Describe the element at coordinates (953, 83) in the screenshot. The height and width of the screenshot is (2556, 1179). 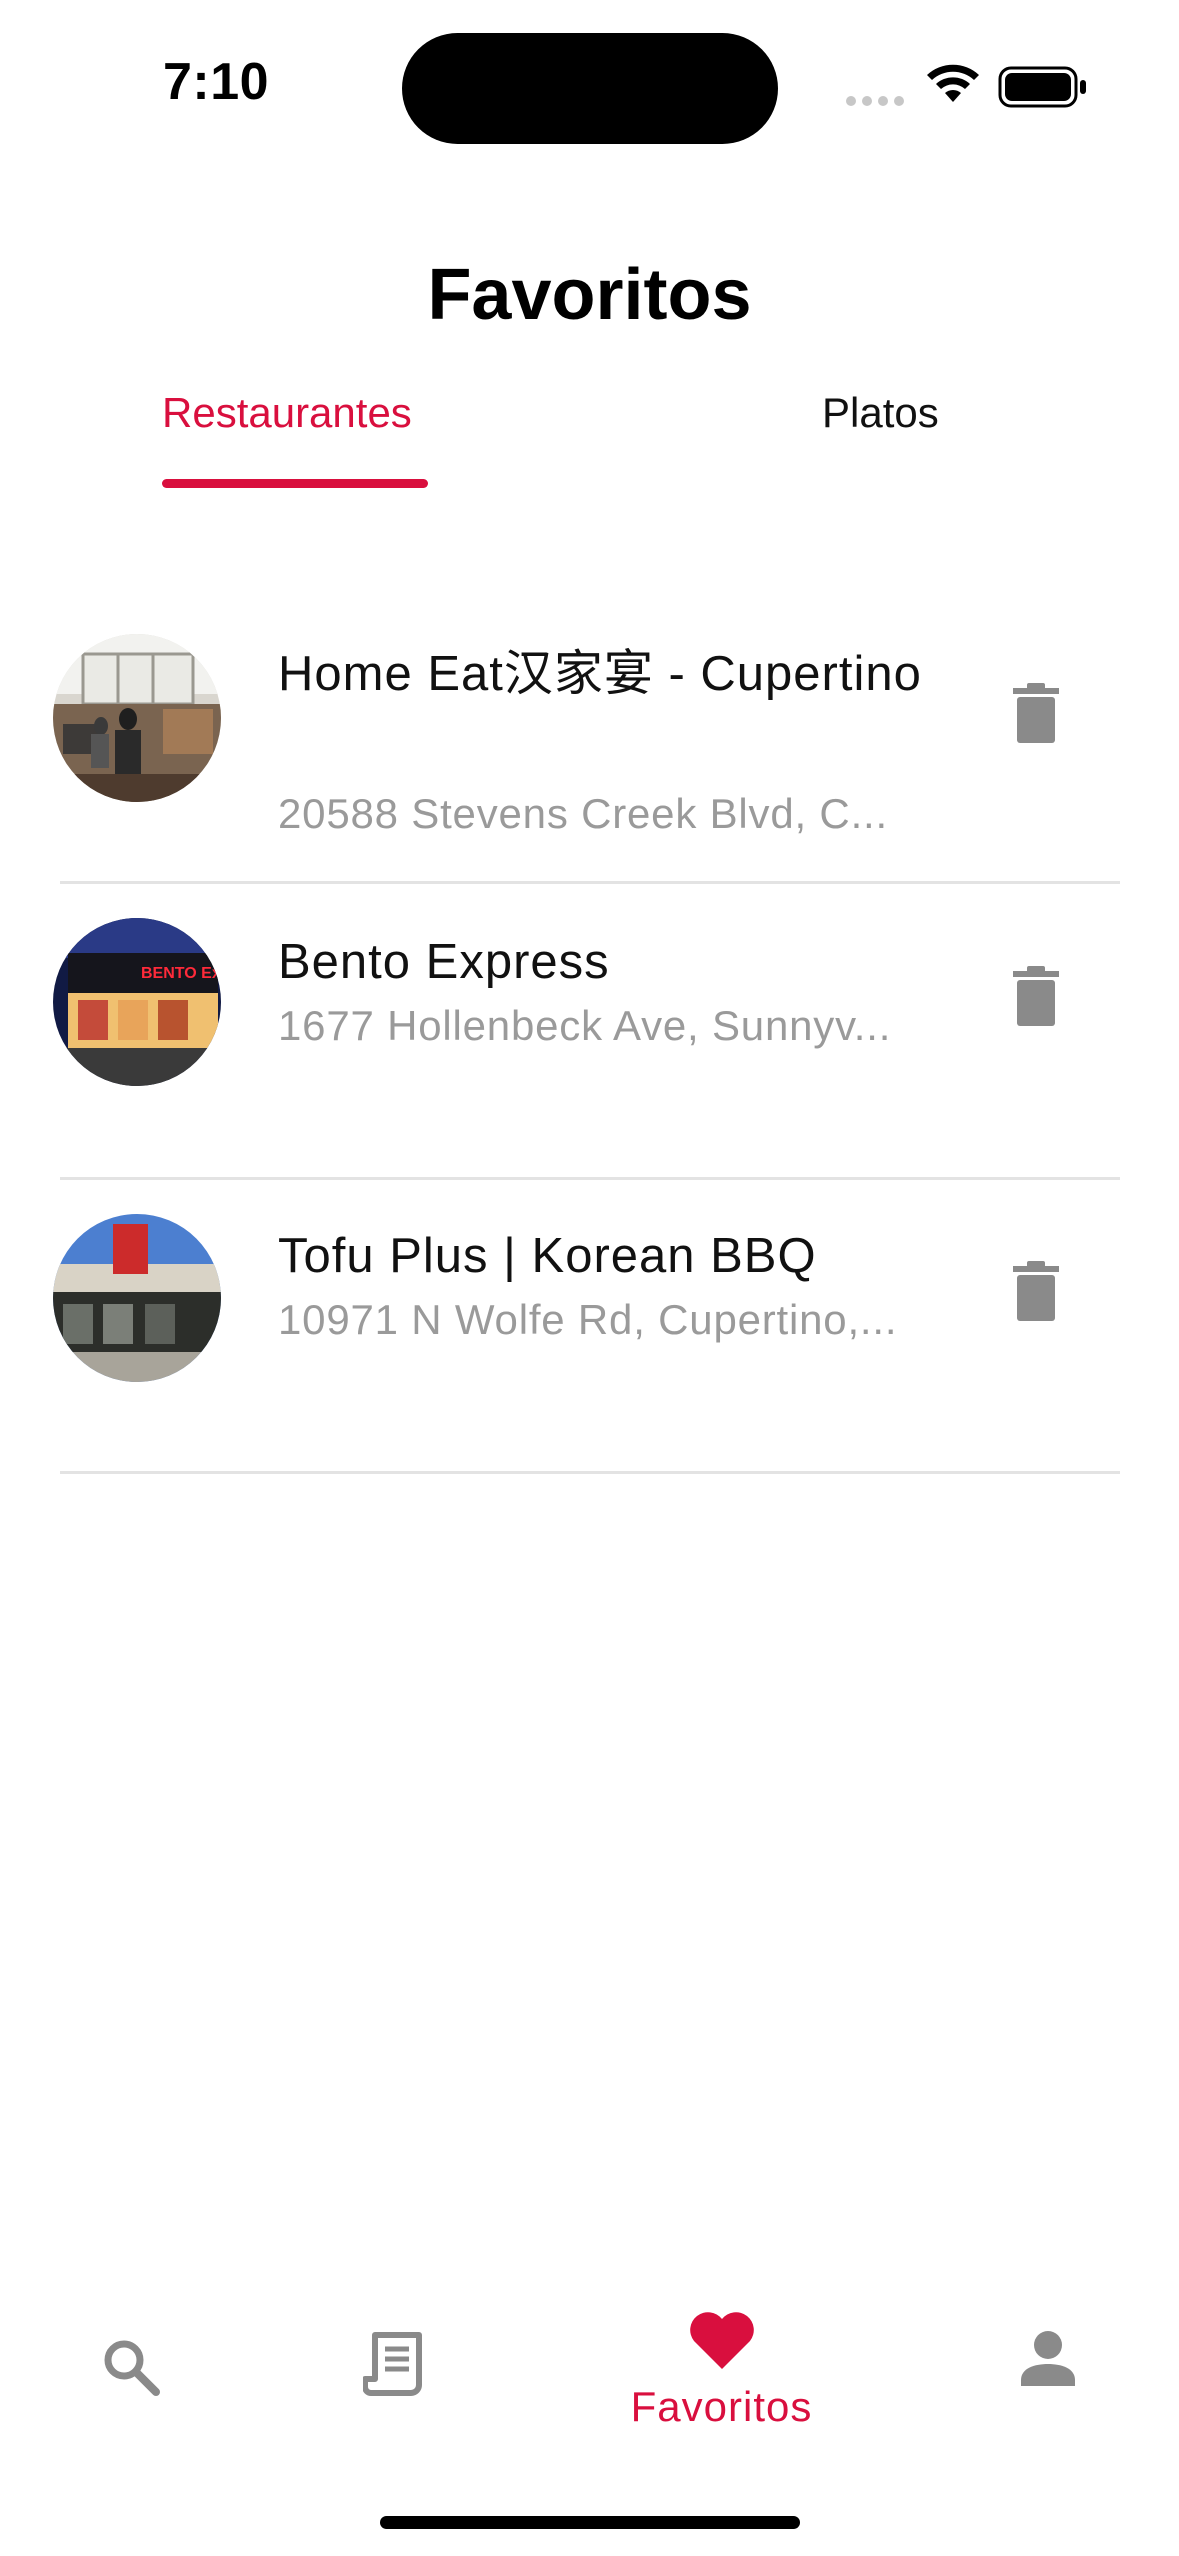
I see `wifi-icon` at that location.